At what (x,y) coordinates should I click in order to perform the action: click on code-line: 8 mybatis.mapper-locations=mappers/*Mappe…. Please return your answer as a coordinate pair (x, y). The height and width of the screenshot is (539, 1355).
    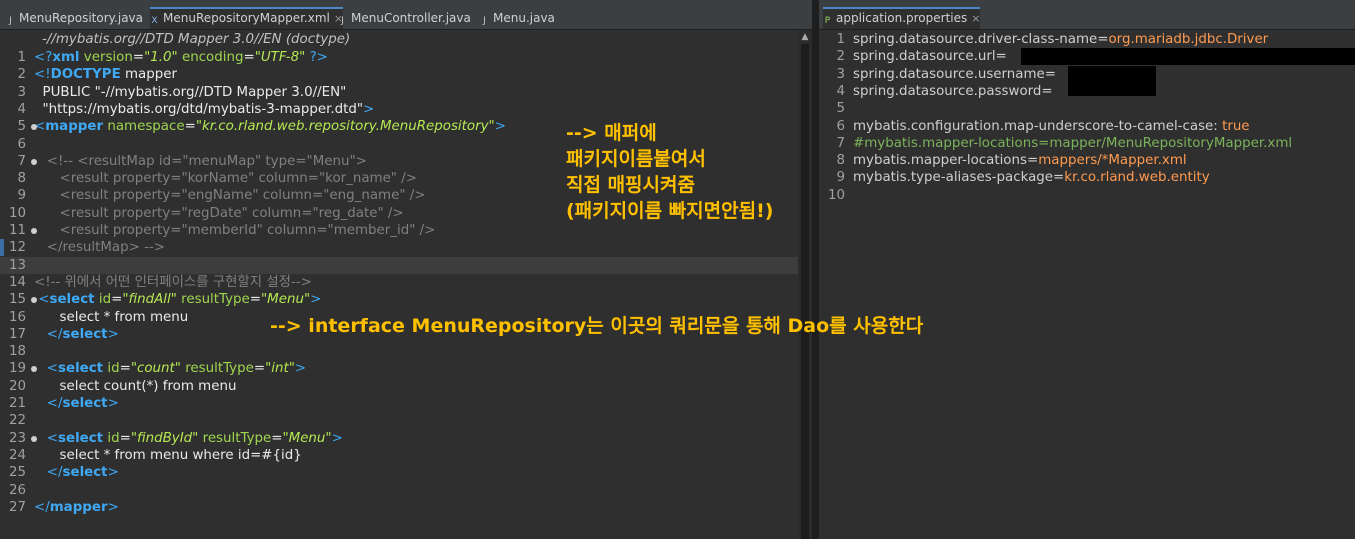
    Looking at the image, I should click on (1080, 160).